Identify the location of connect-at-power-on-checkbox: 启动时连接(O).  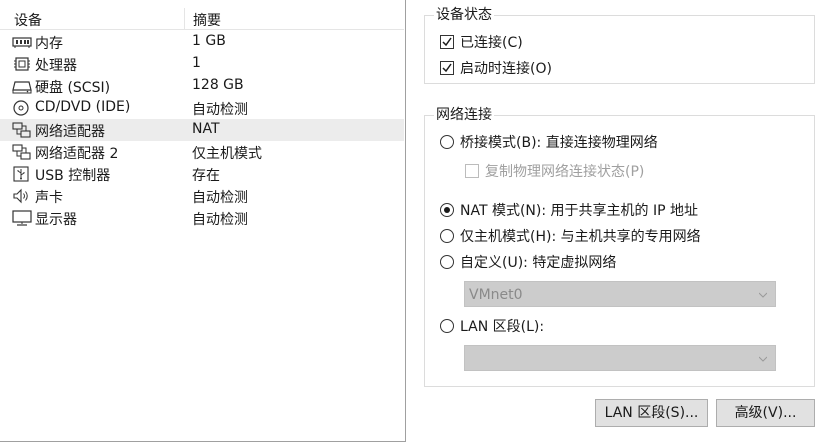
(496, 69).